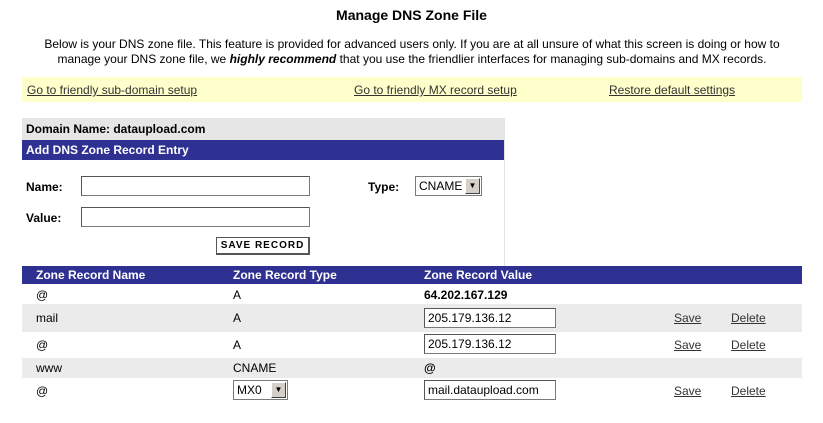 The height and width of the screenshot is (423, 823). I want to click on type-select-value: CNAME, so click(441, 186).